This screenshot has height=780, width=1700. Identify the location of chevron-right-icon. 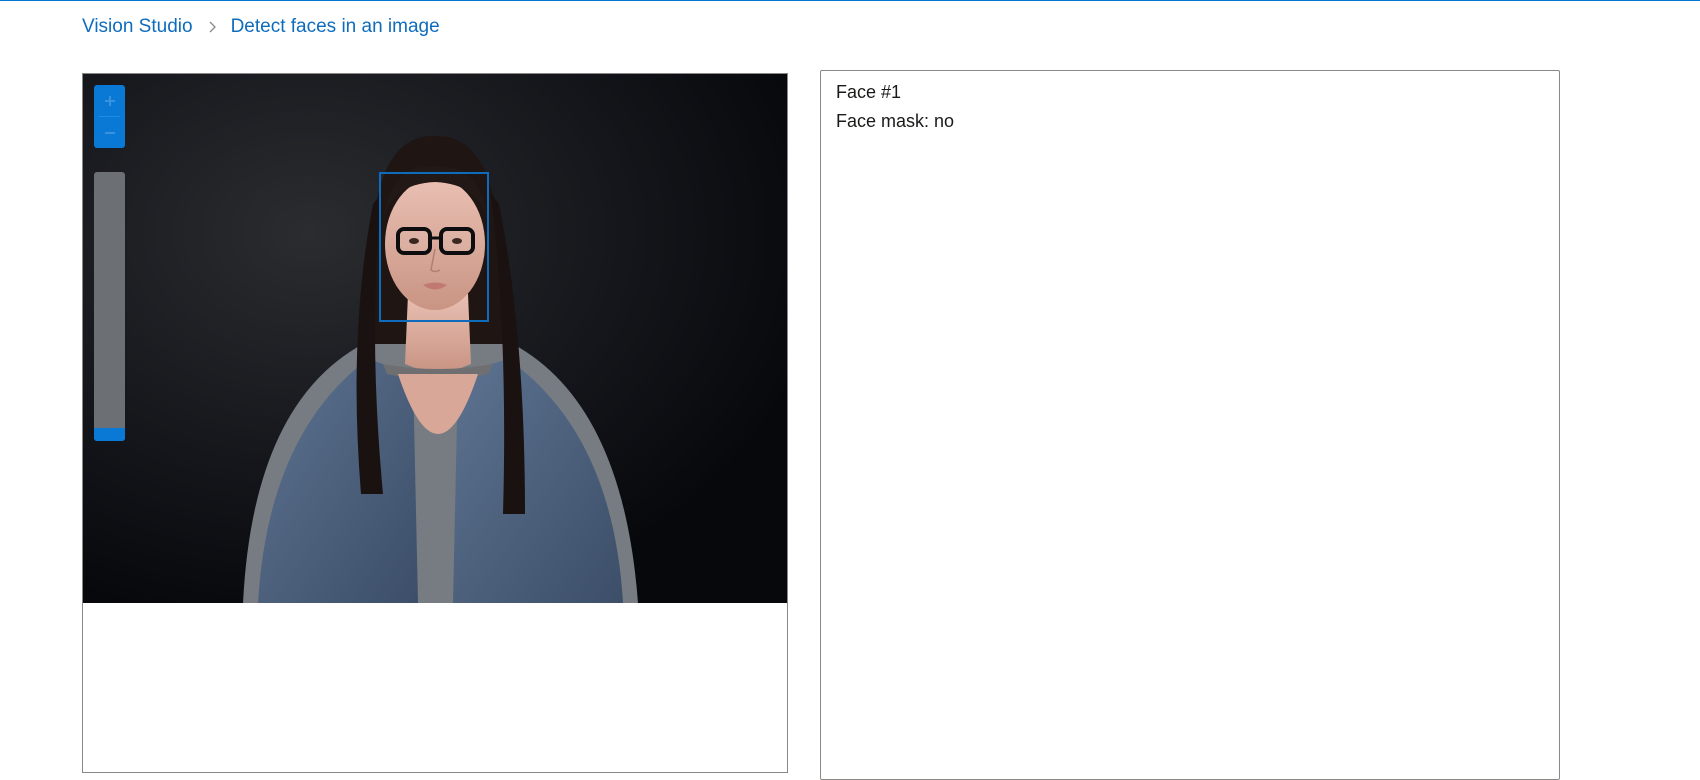
(212, 27).